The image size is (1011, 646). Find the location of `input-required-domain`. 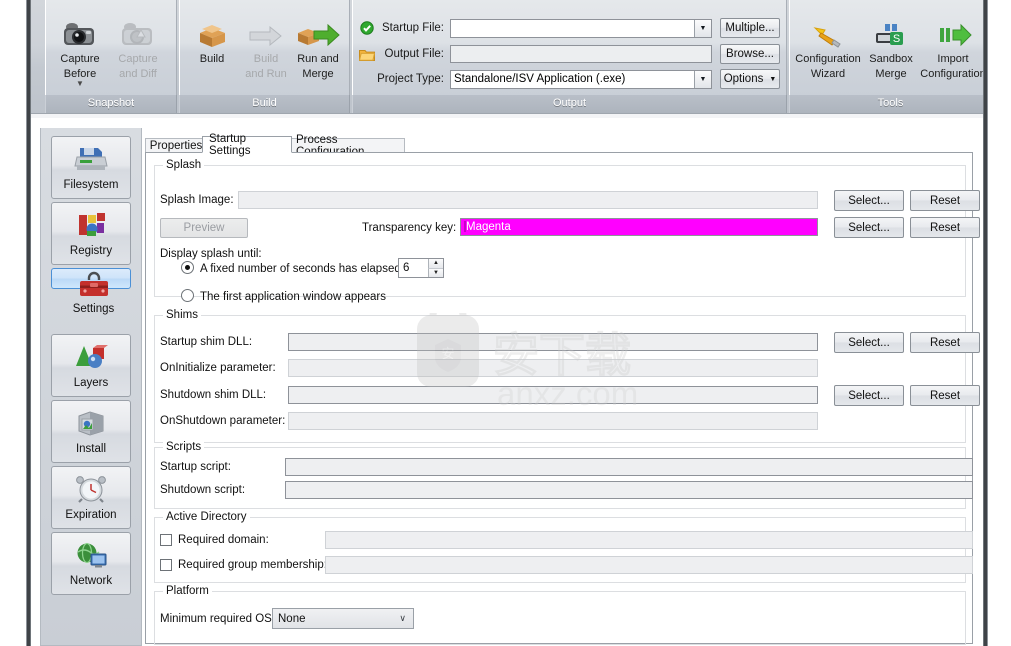

input-required-domain is located at coordinates (649, 540).